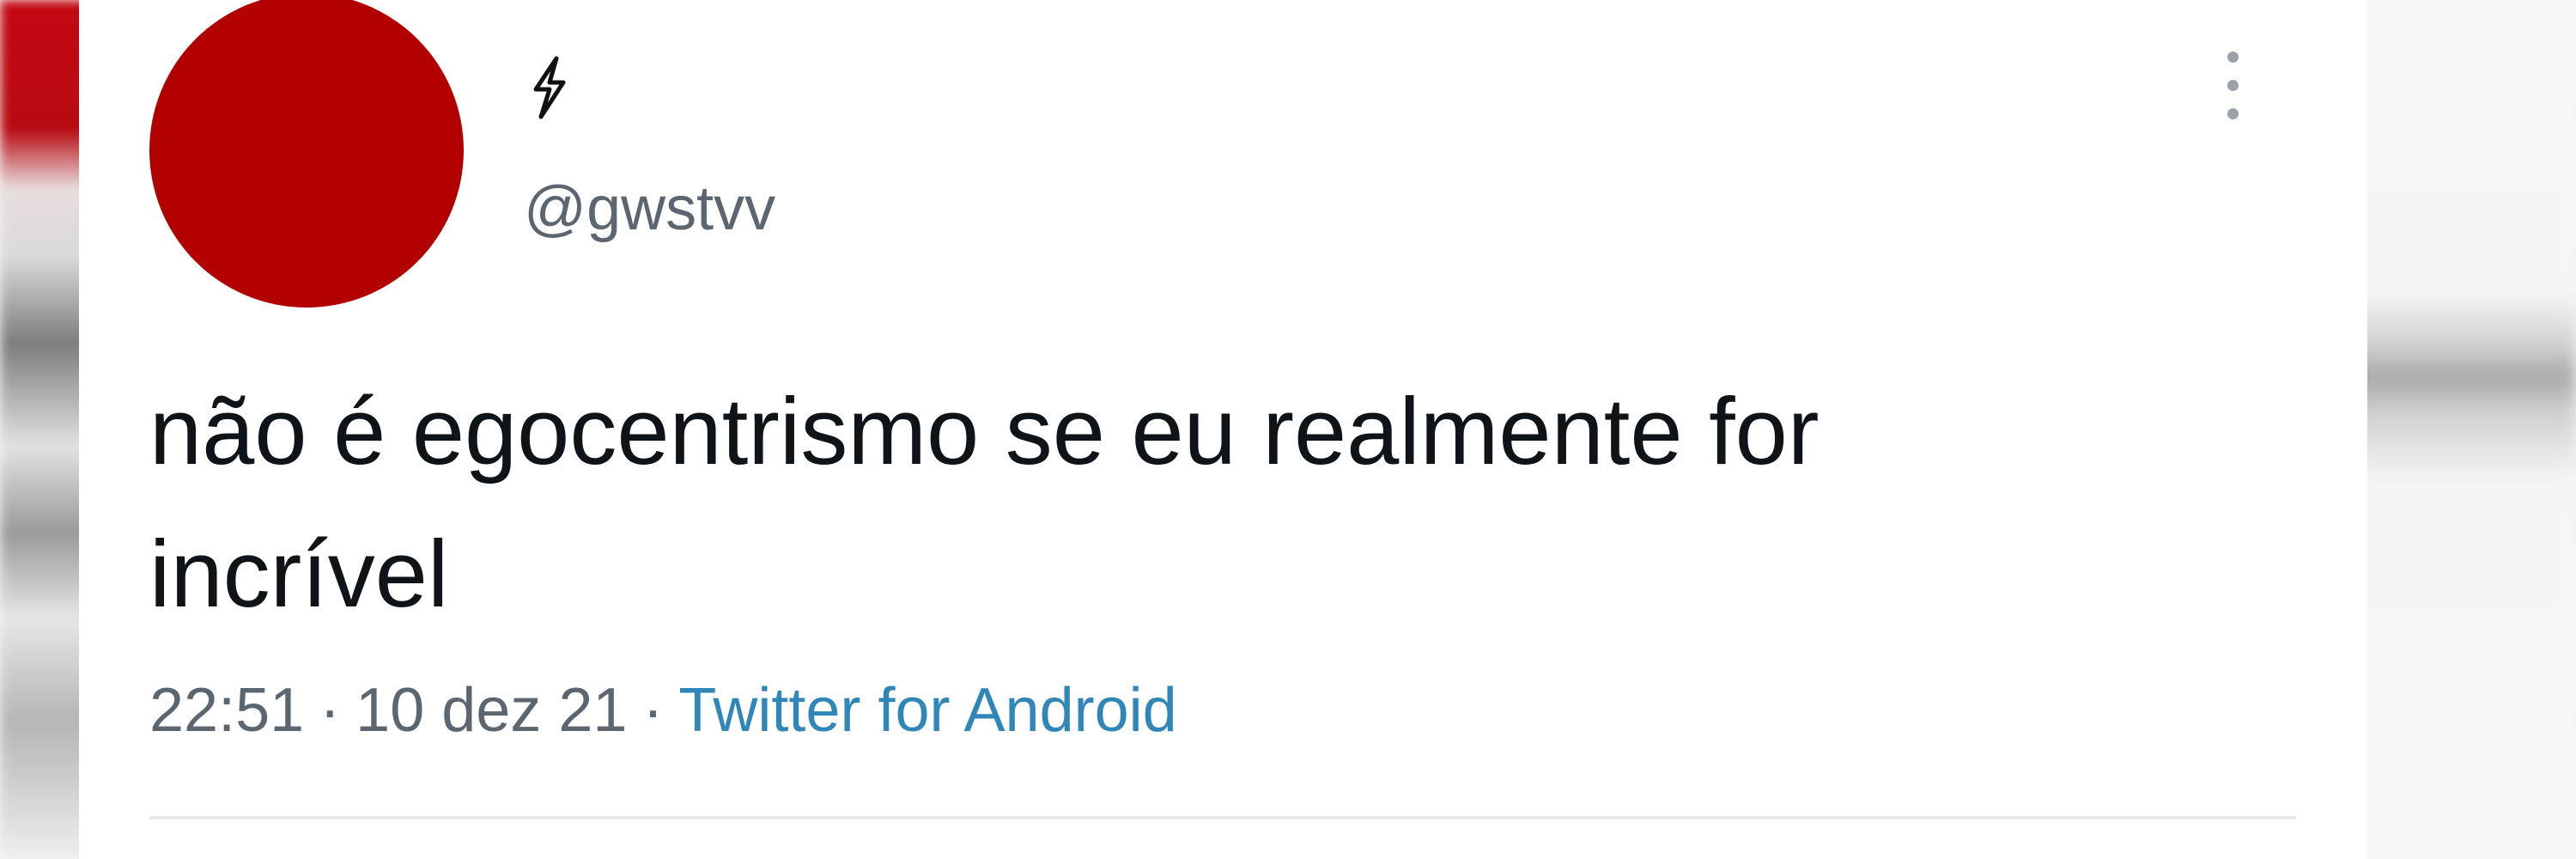  Describe the element at coordinates (1222, 817) in the screenshot. I see `divider` at that location.